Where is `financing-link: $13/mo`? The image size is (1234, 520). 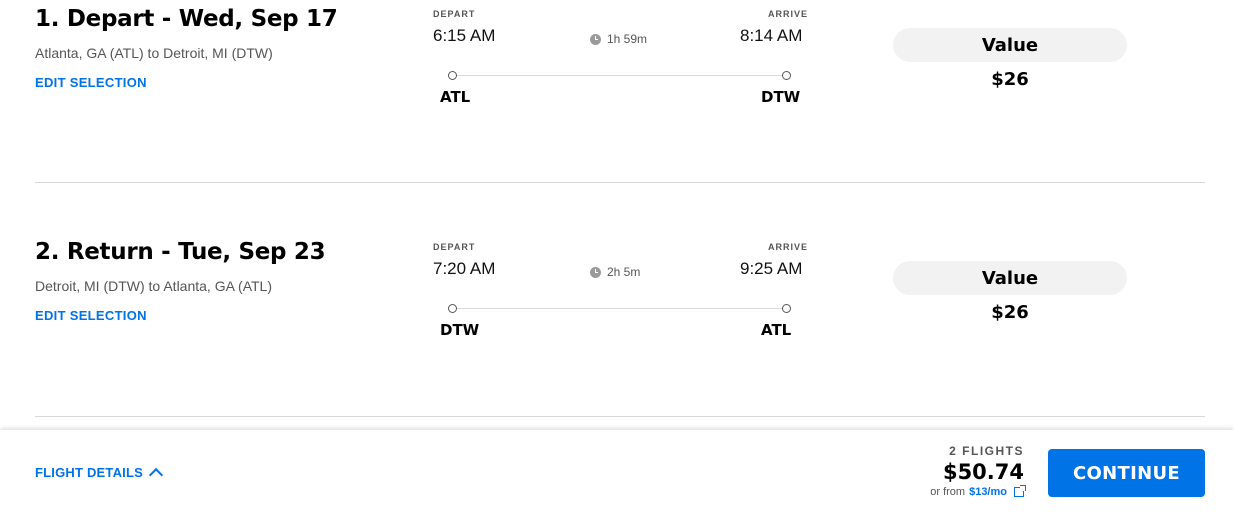
financing-link: $13/mo is located at coordinates (988, 492).